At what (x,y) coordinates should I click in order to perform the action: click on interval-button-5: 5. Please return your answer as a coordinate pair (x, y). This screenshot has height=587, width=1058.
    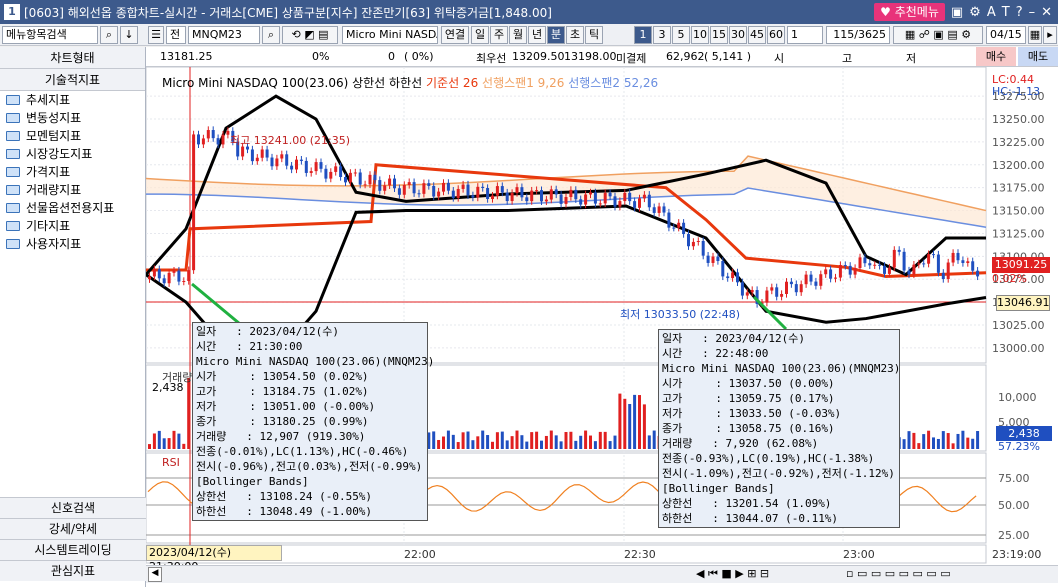
    Looking at the image, I should click on (681, 35).